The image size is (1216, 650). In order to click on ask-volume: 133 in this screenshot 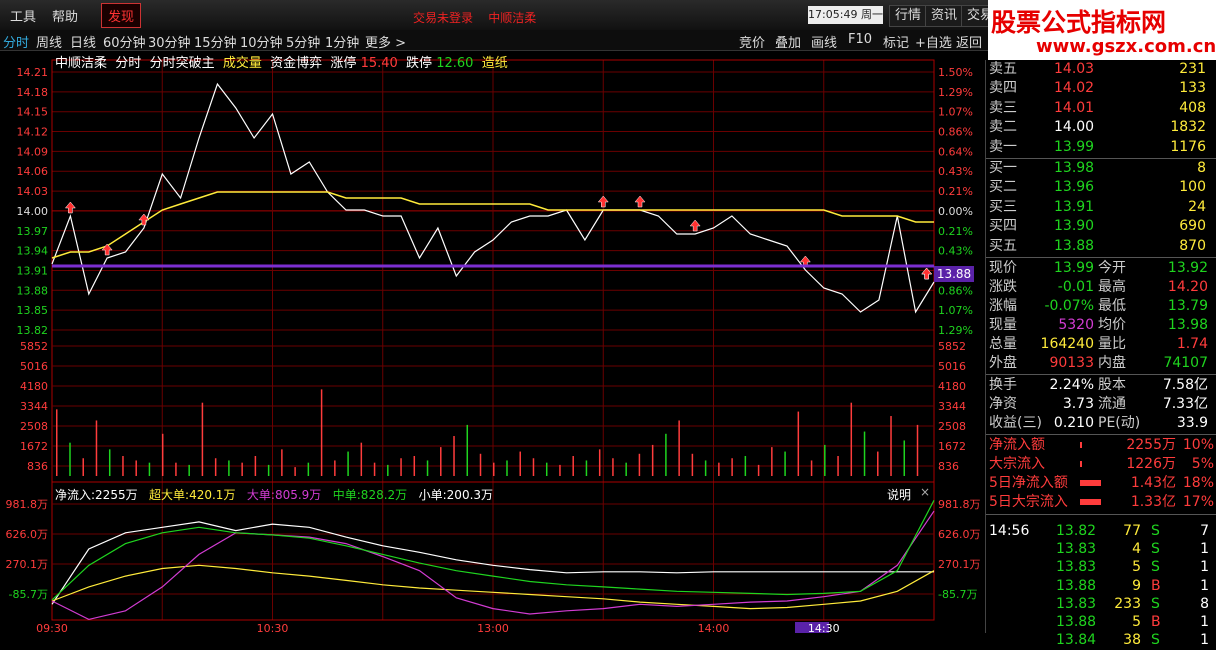, I will do `click(1192, 88)`.